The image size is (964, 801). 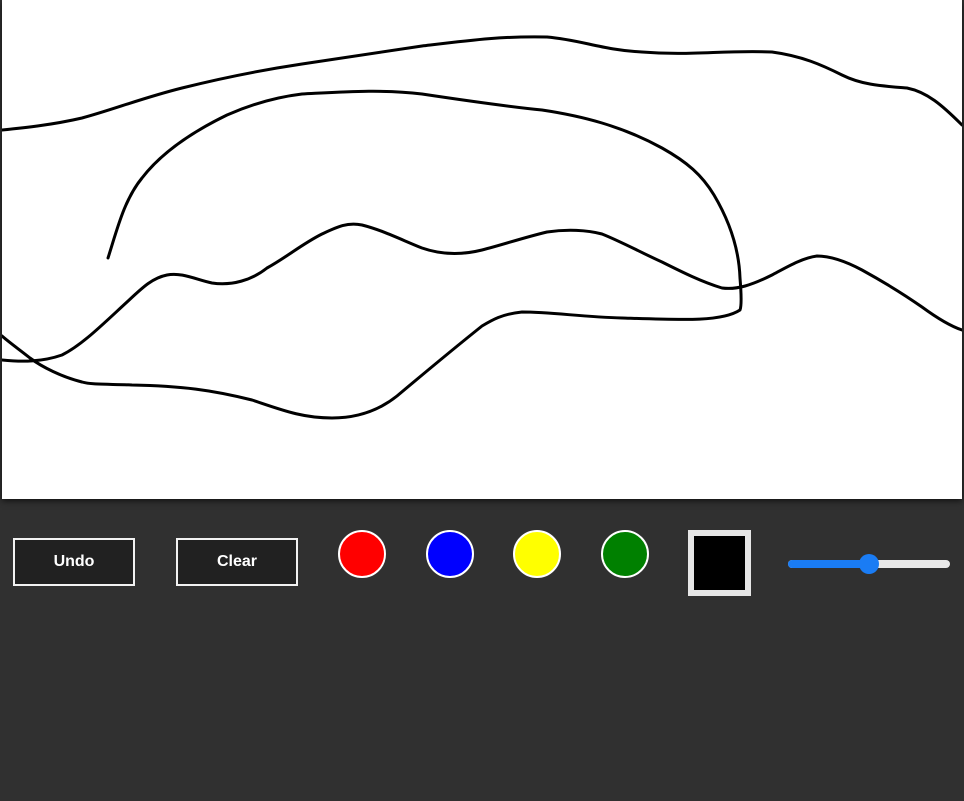 I want to click on color-swatch-green, so click(x=625, y=554).